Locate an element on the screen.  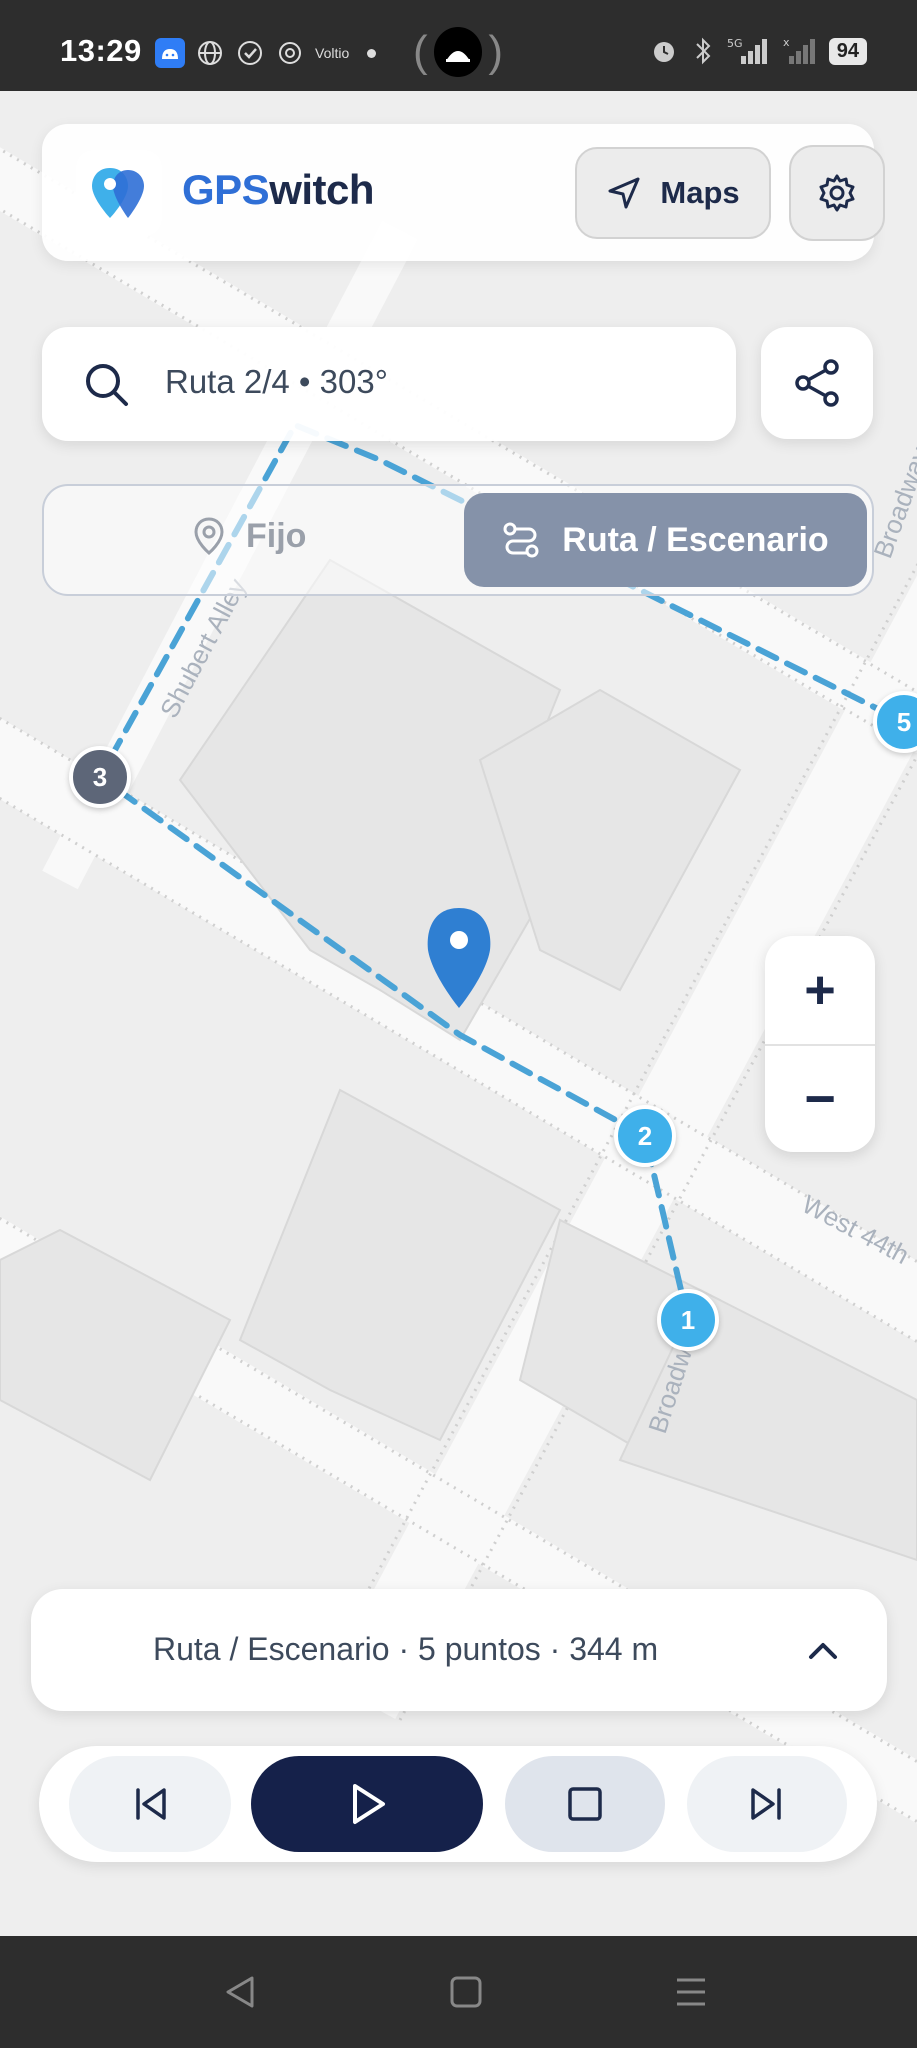
route-summary: Ruta / Escenario · 5 puntos · 344 m is located at coordinates (406, 1649).